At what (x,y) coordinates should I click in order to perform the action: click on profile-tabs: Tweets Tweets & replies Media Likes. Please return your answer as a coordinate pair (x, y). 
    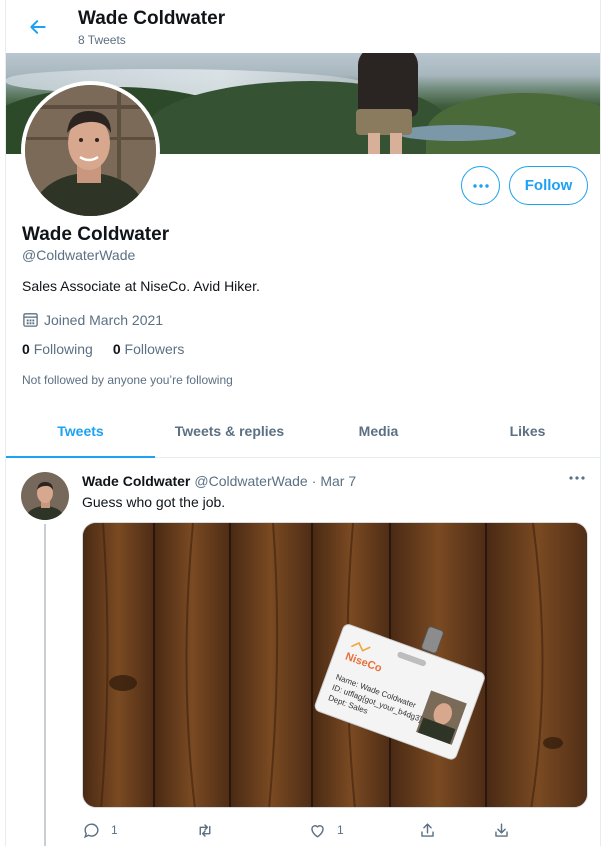
    Looking at the image, I should click on (303, 431).